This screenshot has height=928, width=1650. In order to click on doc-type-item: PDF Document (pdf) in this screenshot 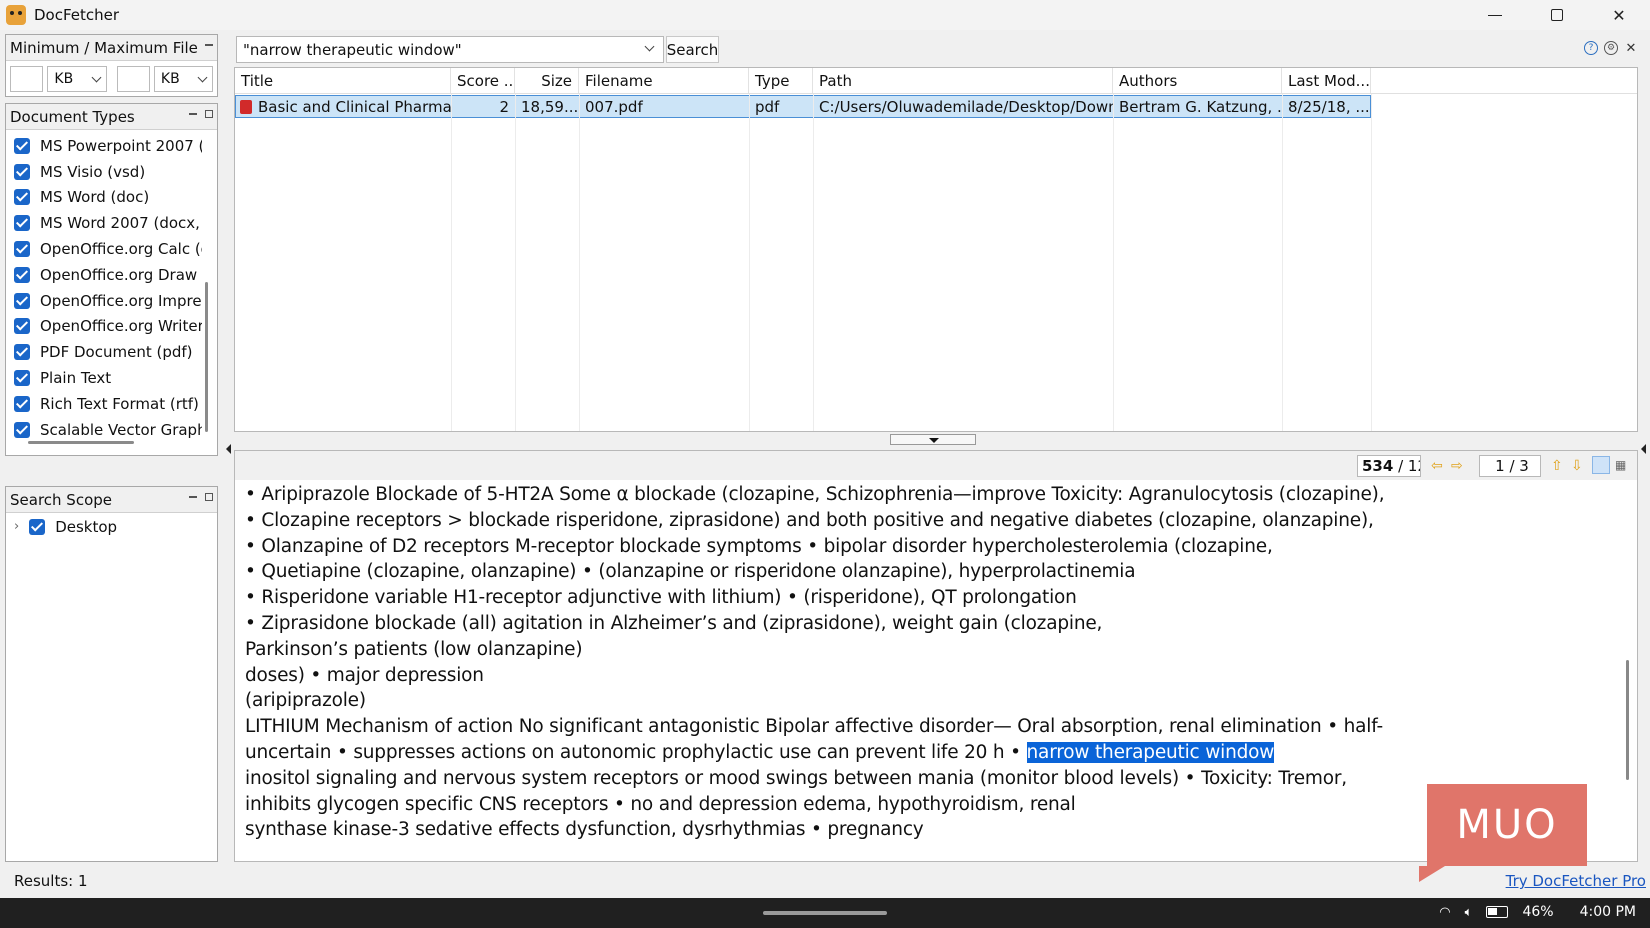, I will do `click(108, 352)`.